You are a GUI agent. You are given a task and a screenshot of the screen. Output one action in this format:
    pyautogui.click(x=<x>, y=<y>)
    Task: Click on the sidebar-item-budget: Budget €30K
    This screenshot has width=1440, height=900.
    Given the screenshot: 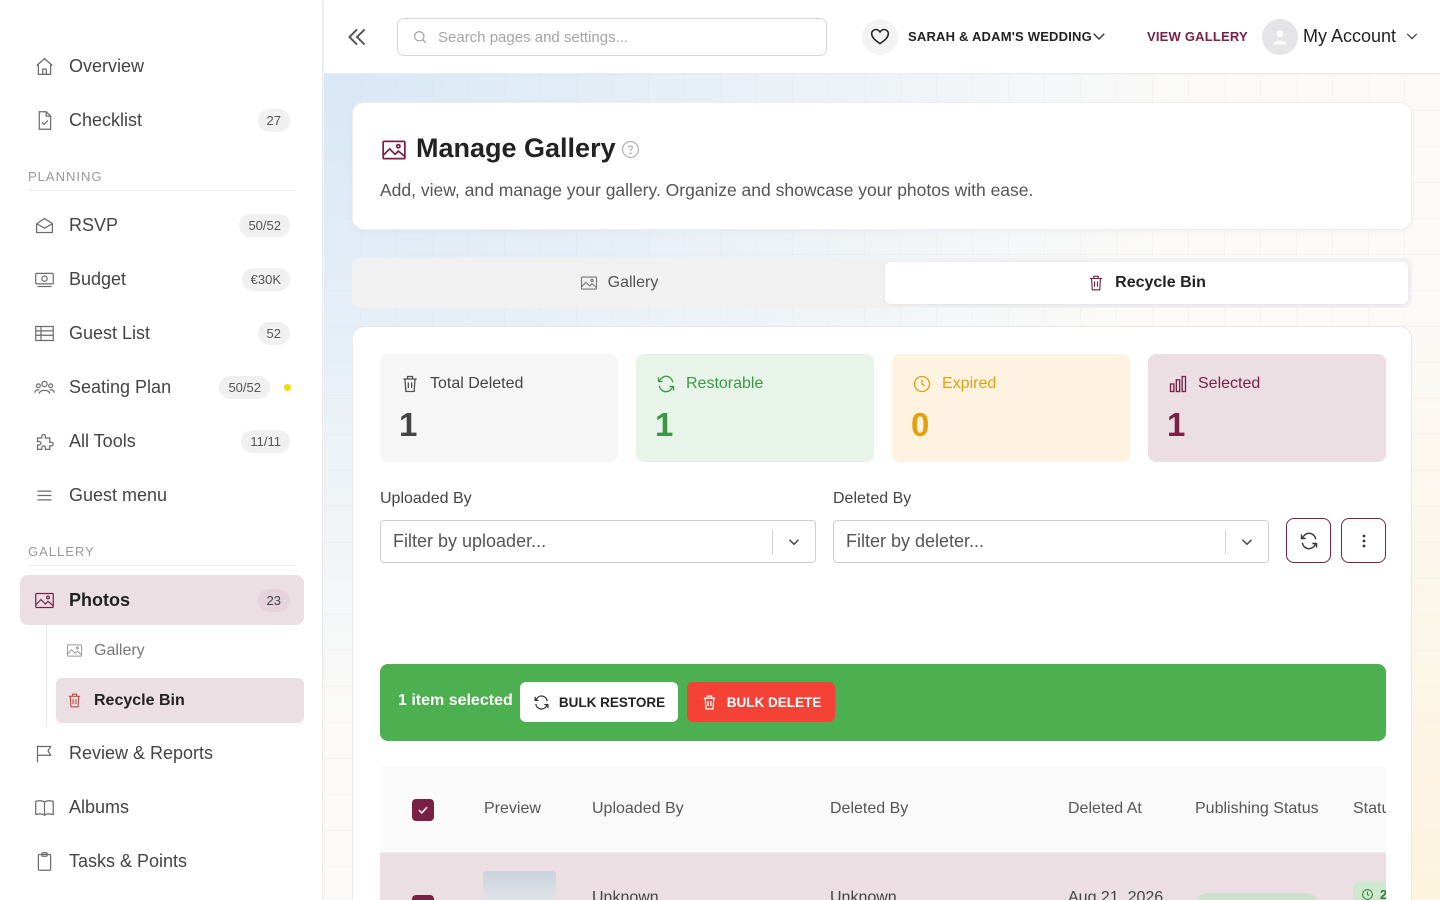 What is the action you would take?
    pyautogui.click(x=162, y=279)
    